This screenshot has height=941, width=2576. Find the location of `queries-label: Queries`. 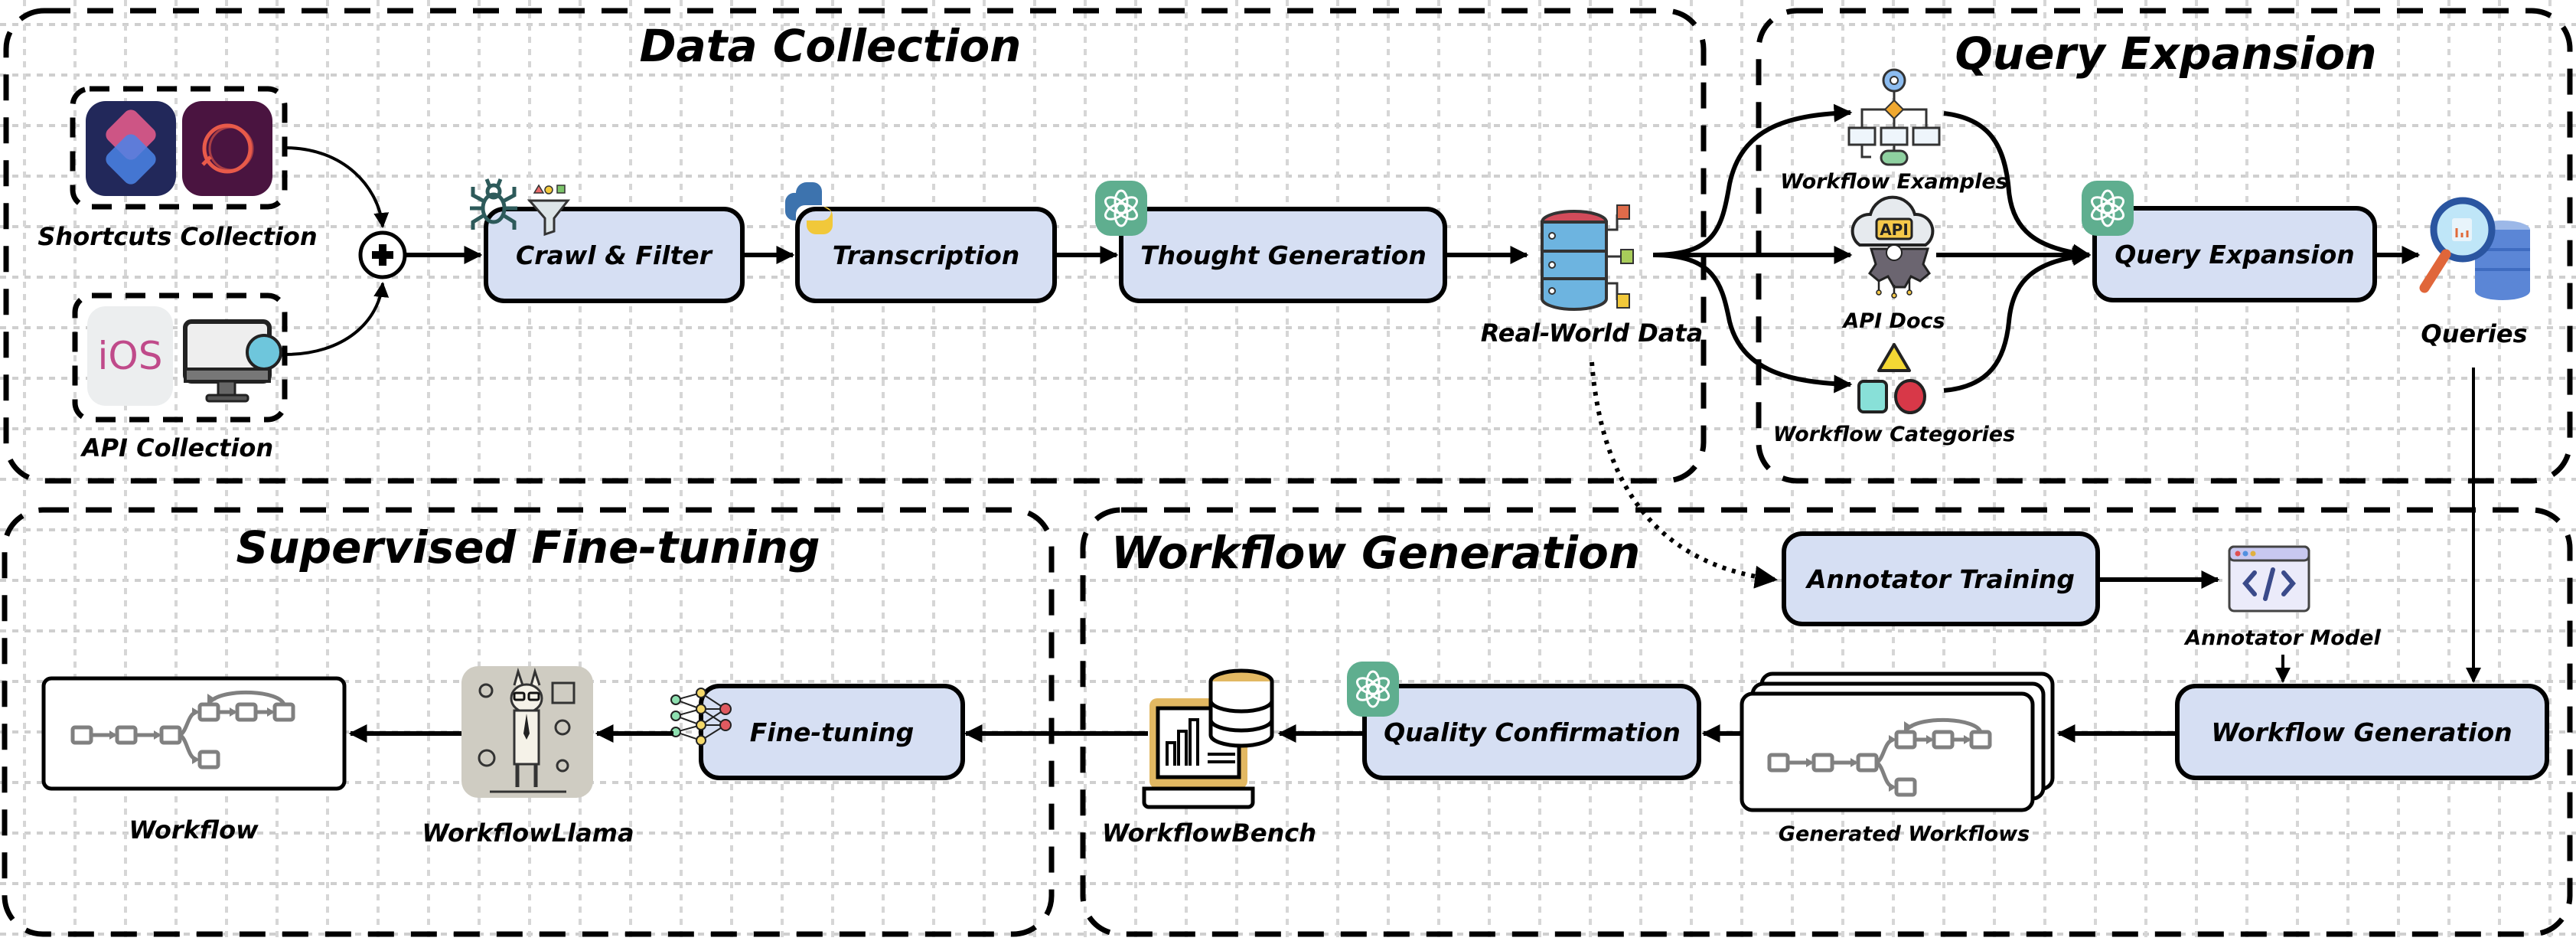

queries-label: Queries is located at coordinates (2474, 333).